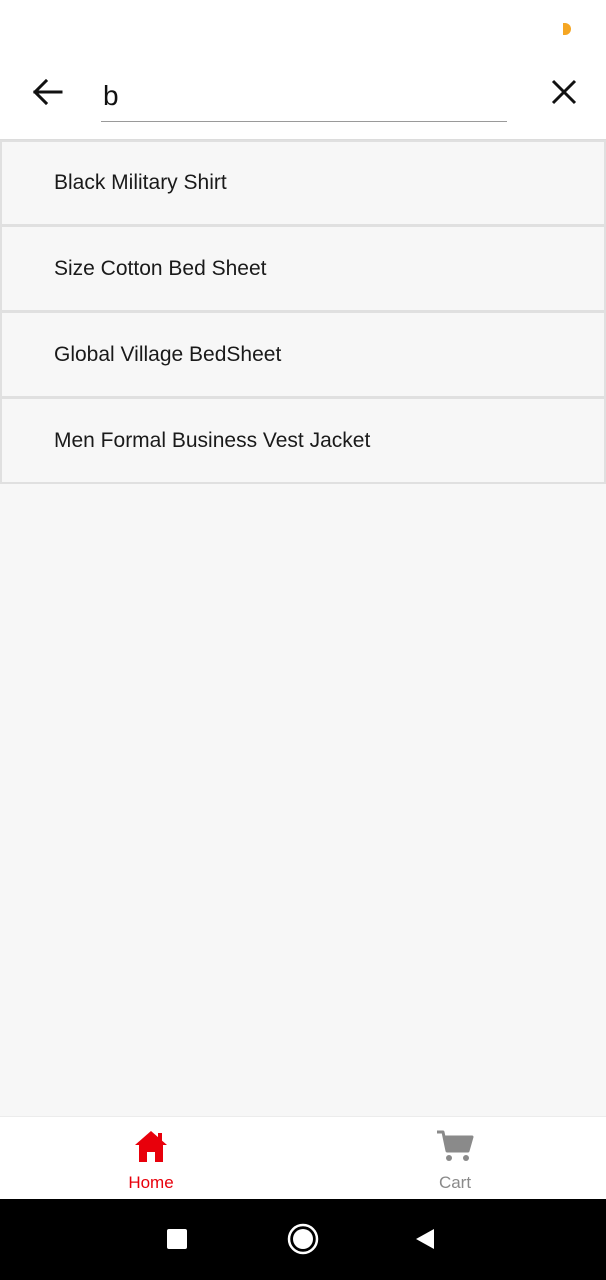  What do you see at coordinates (455, 1145) in the screenshot?
I see `cart-icon` at bounding box center [455, 1145].